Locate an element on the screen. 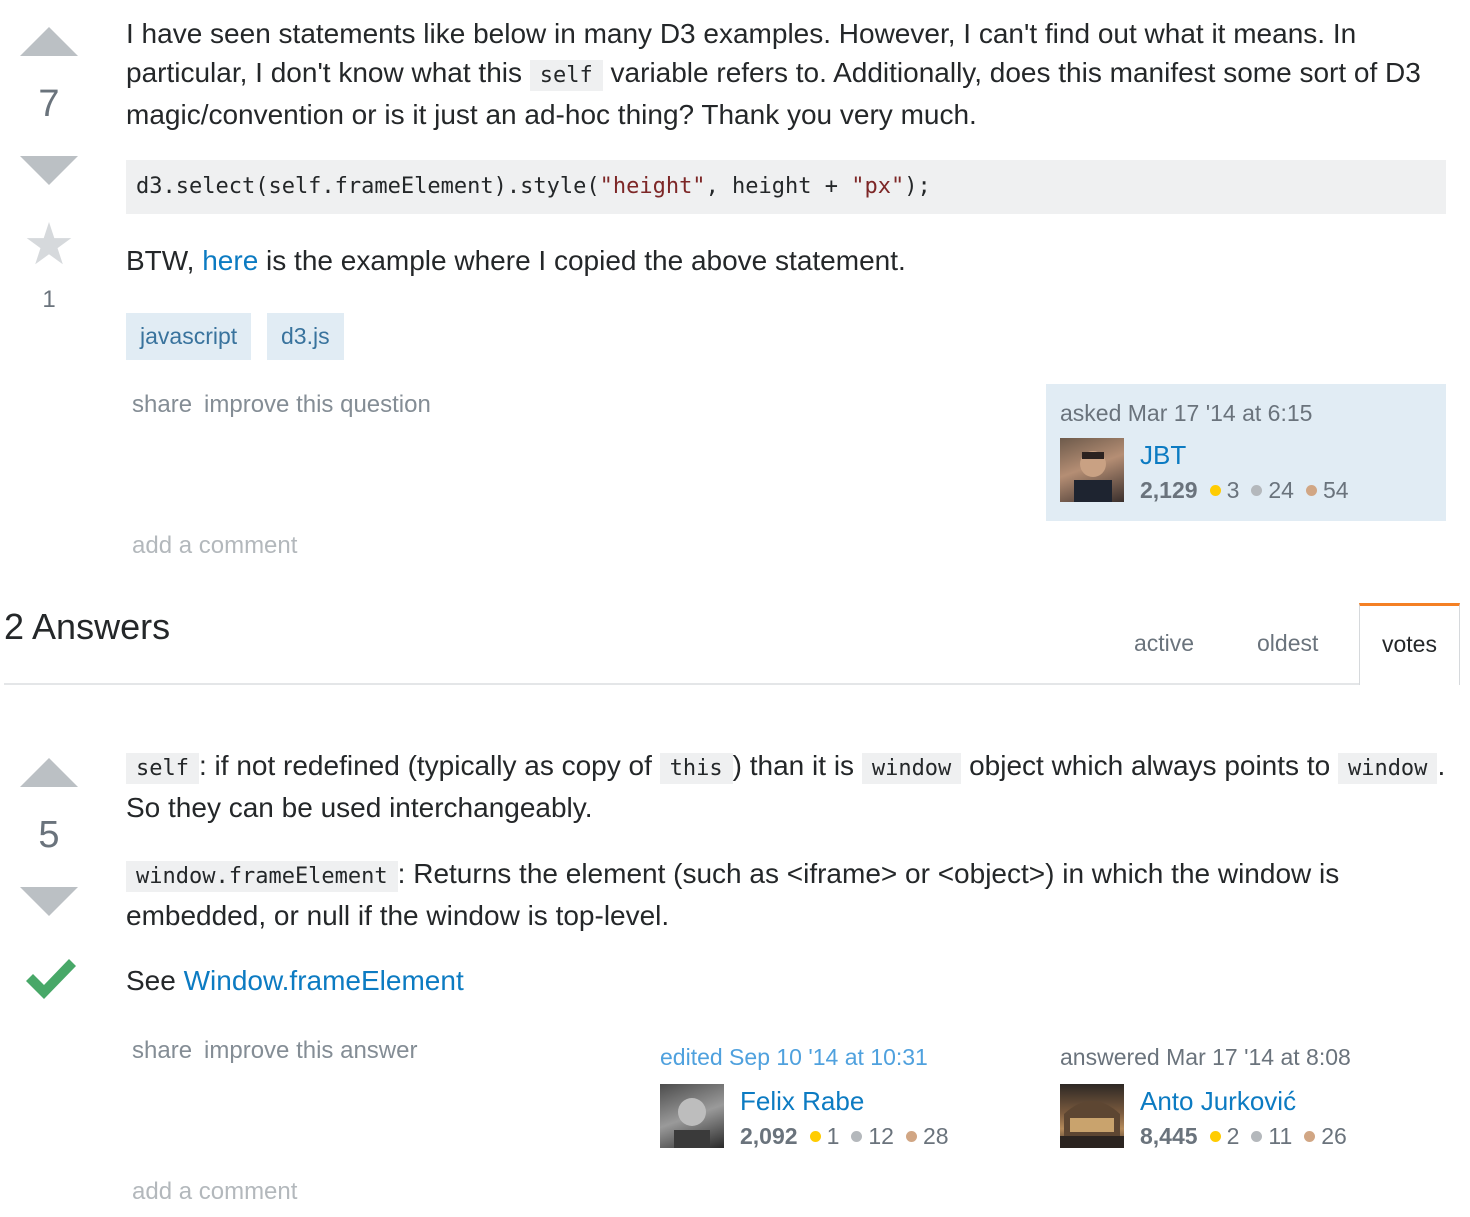 Image resolution: width=1470 pixels, height=1217 pixels. inline-code-window-2: window is located at coordinates (1387, 768).